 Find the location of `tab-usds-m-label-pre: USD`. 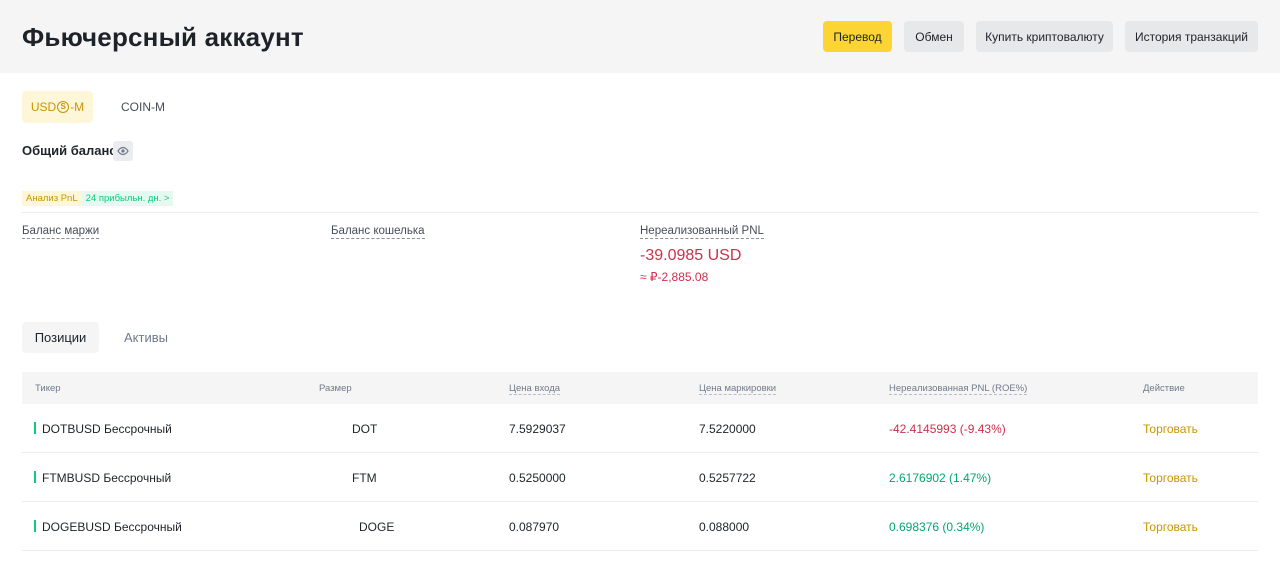

tab-usds-m-label-pre: USD is located at coordinates (43, 107).